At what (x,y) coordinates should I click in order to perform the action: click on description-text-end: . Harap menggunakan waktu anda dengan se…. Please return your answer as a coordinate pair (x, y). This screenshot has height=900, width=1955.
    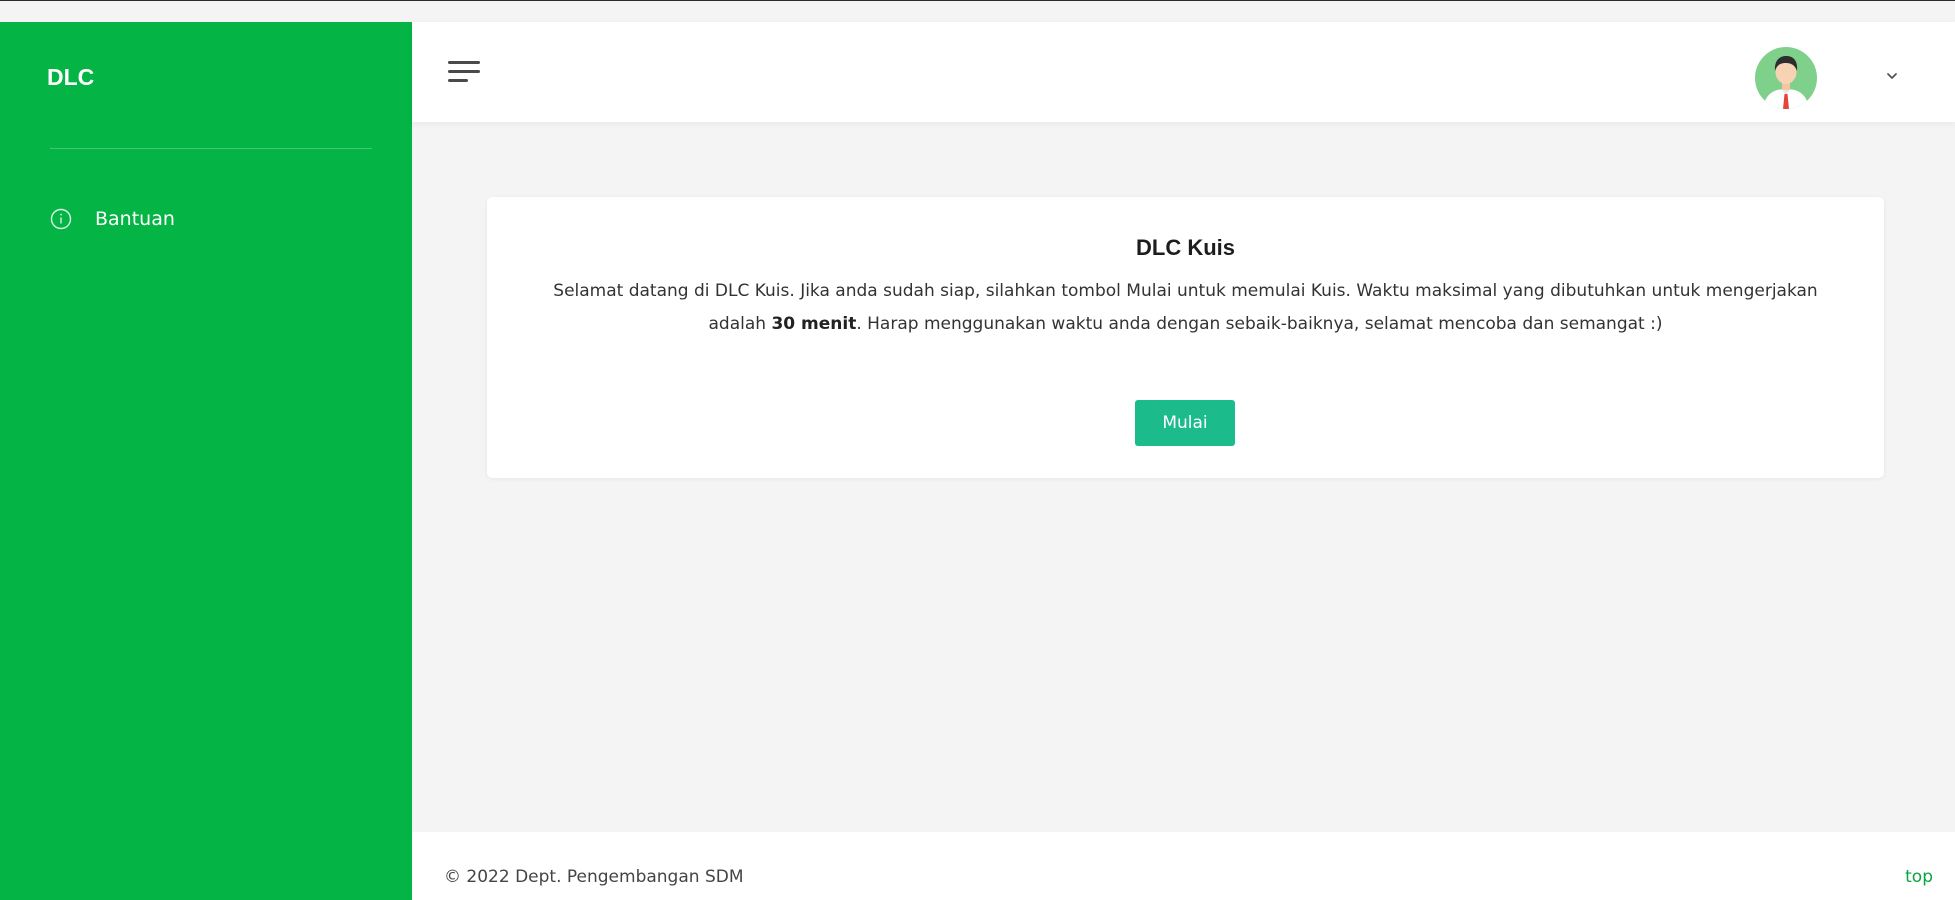
    Looking at the image, I should click on (1259, 324).